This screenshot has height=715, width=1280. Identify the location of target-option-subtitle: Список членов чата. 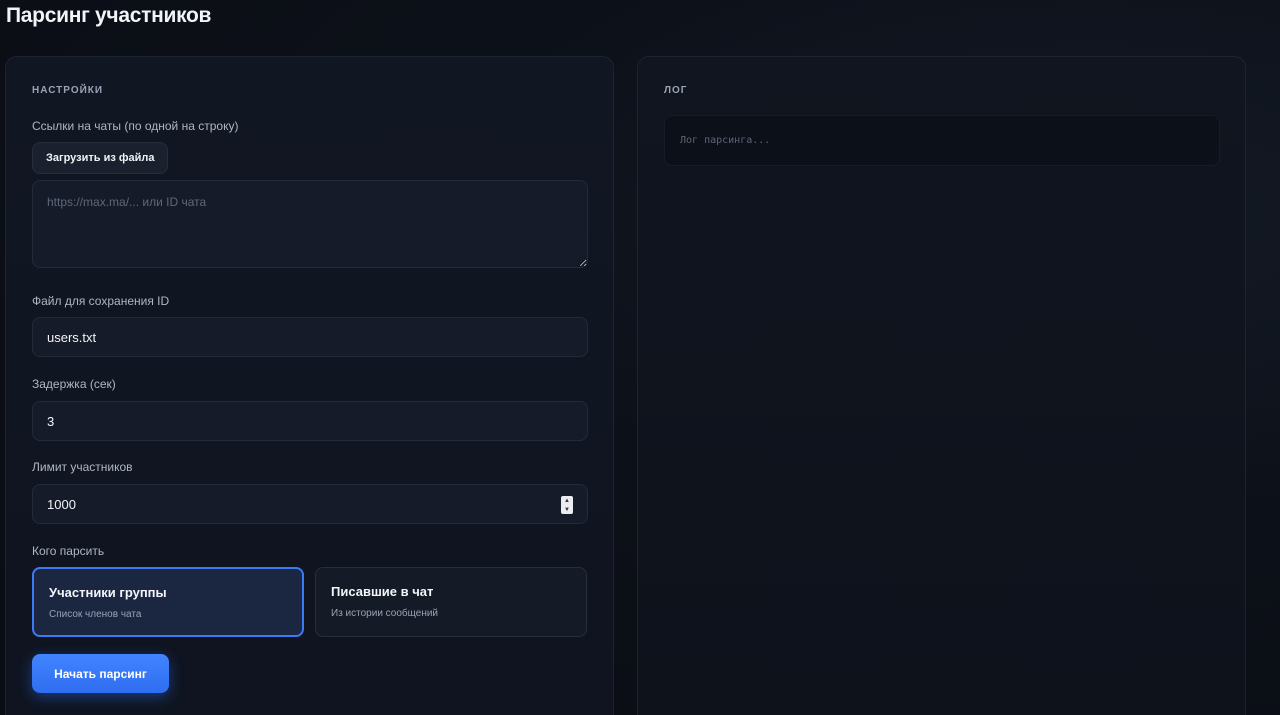
(95, 614).